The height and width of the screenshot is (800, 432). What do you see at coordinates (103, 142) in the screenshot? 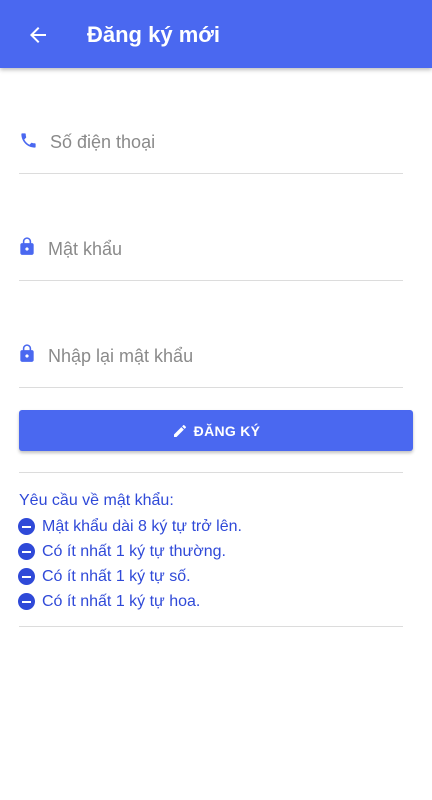
I see `phone-placeholder: Số điện thoại` at bounding box center [103, 142].